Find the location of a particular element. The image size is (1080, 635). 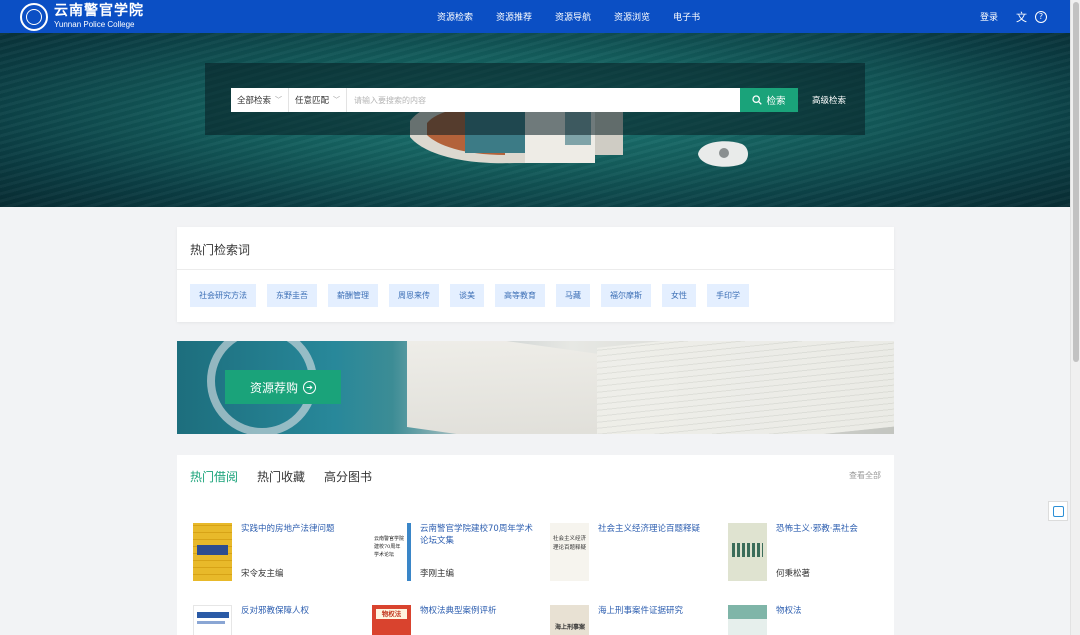

book-cover: 海上刑事案 is located at coordinates (569, 620).